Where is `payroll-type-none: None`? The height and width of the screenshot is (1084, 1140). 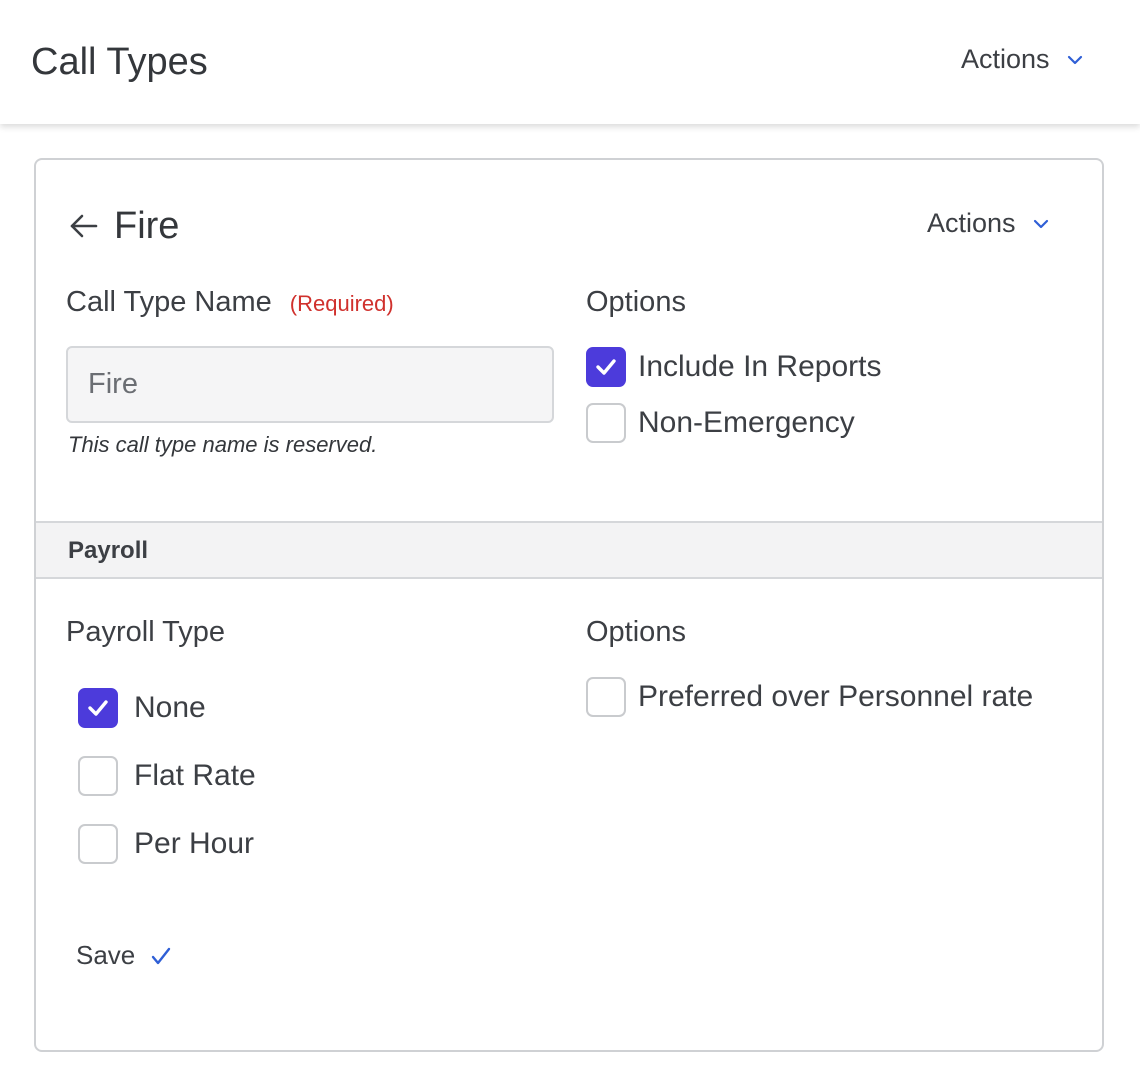 payroll-type-none: None is located at coordinates (142, 708).